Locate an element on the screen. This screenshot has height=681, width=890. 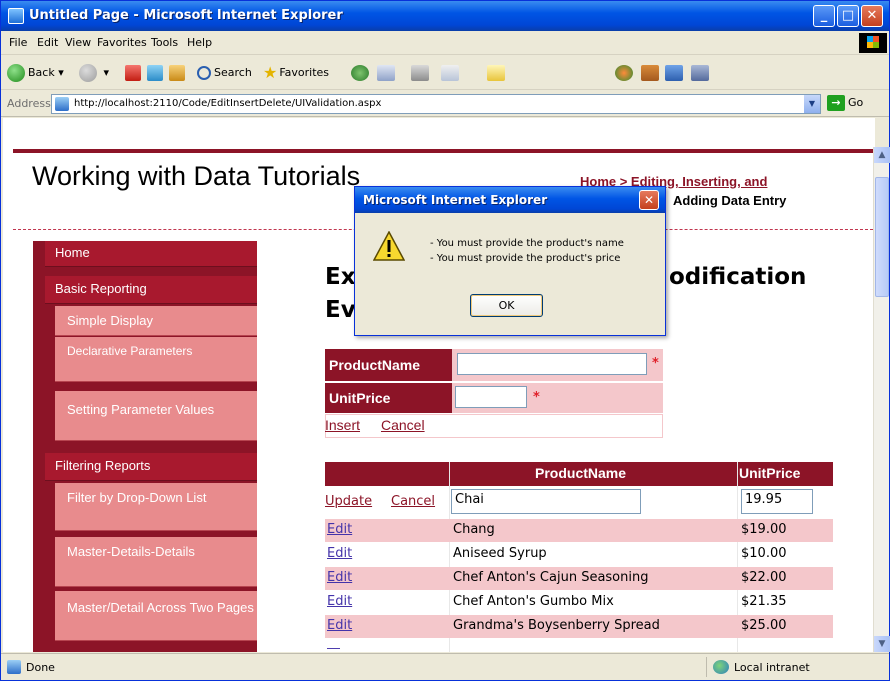
page-heading: Ex Ev is located at coordinates (340, 294).